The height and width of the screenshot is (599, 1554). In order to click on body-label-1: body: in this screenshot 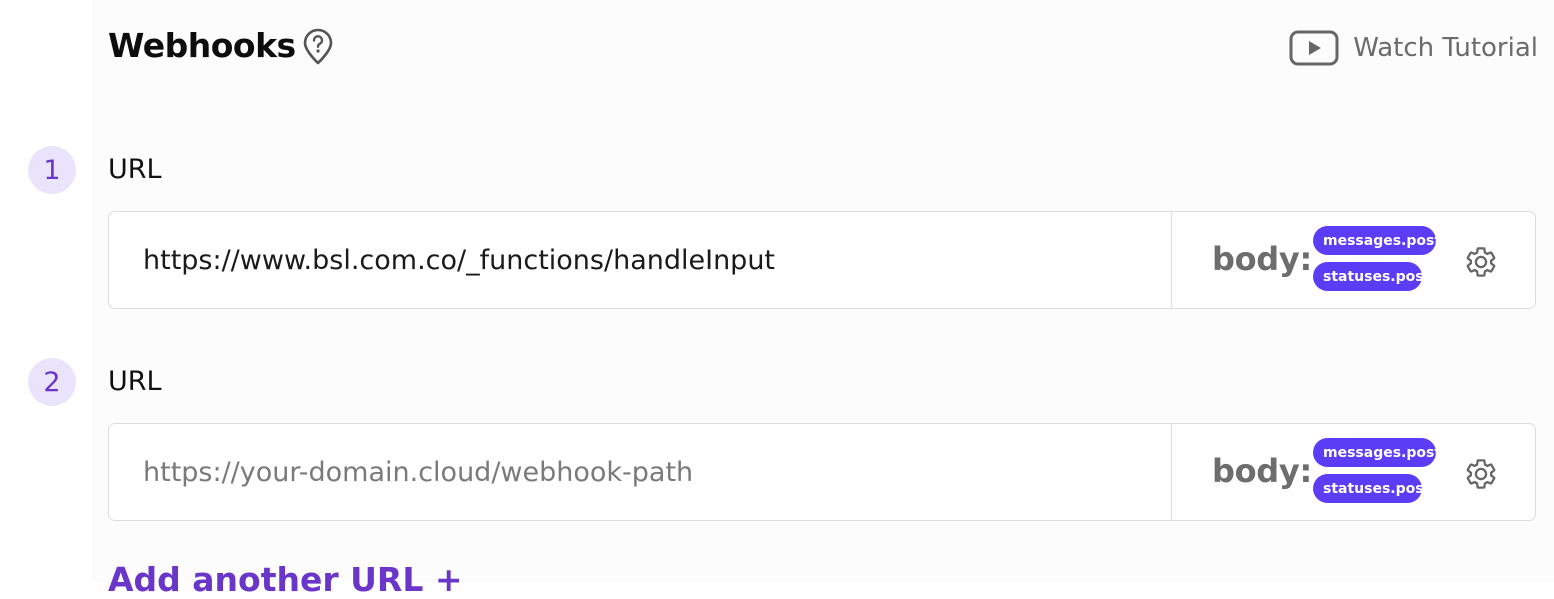, I will do `click(1262, 259)`.